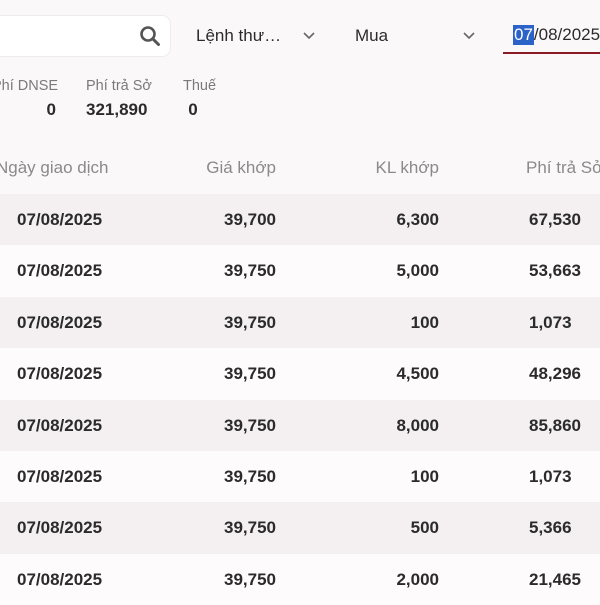 This screenshot has width=600, height=605. What do you see at coordinates (29, 86) in the screenshot?
I see `summary-label: Phí DNSE` at bounding box center [29, 86].